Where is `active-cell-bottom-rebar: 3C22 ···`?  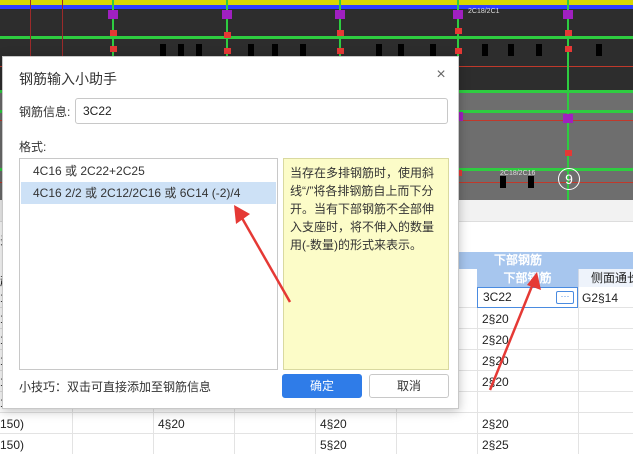 active-cell-bottom-rebar: 3C22 ··· is located at coordinates (527, 297).